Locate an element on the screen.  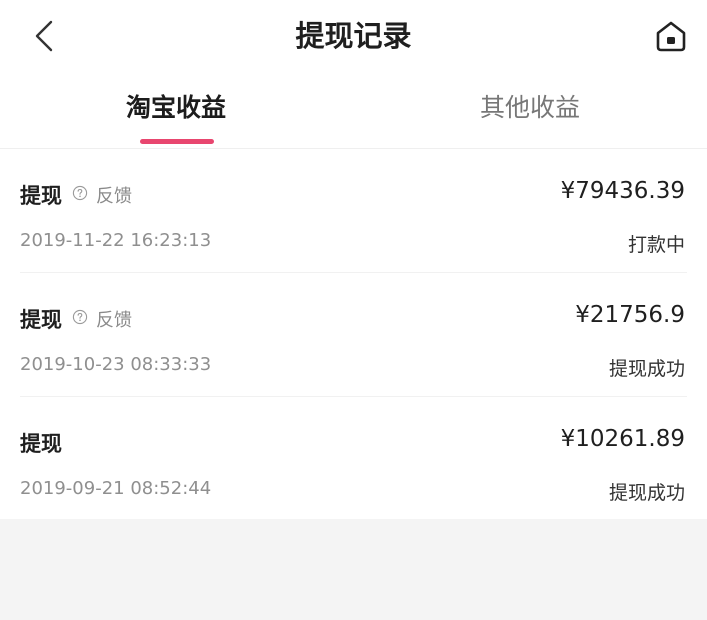
tab-bar: 淘宝收益 其他收益 is located at coordinates (353, 110).